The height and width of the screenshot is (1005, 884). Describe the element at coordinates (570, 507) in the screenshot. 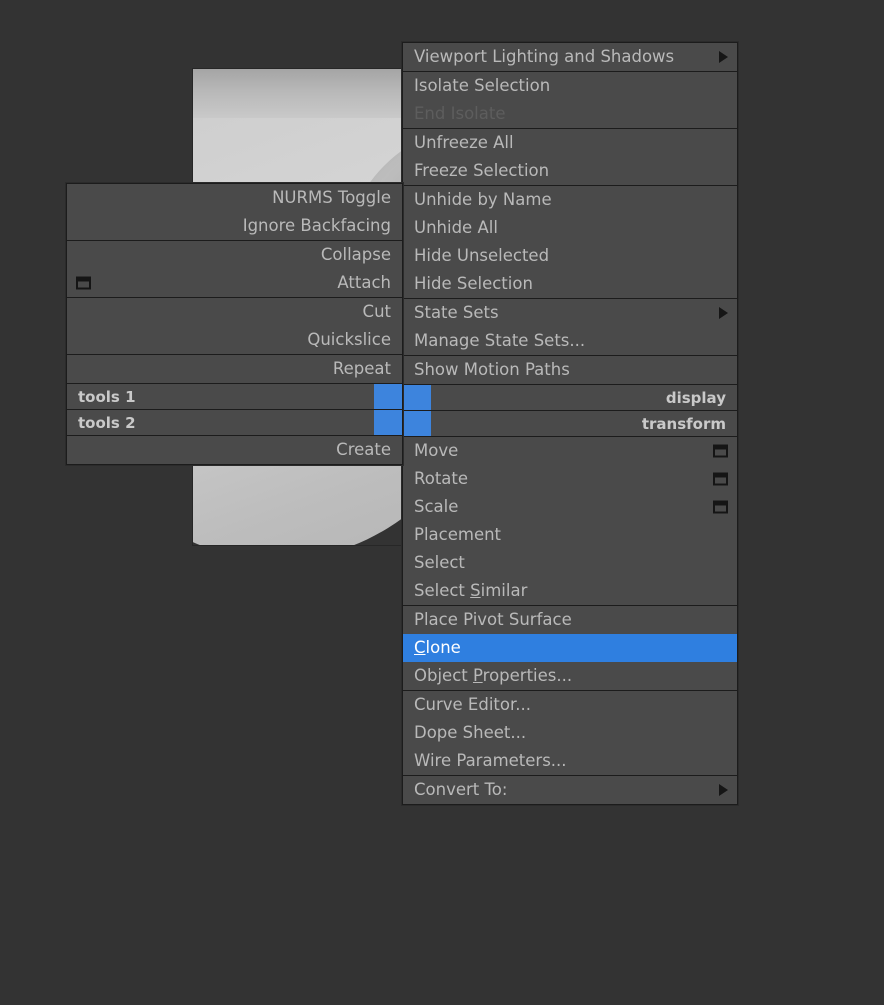

I see `menu-item-scale: Scale` at that location.